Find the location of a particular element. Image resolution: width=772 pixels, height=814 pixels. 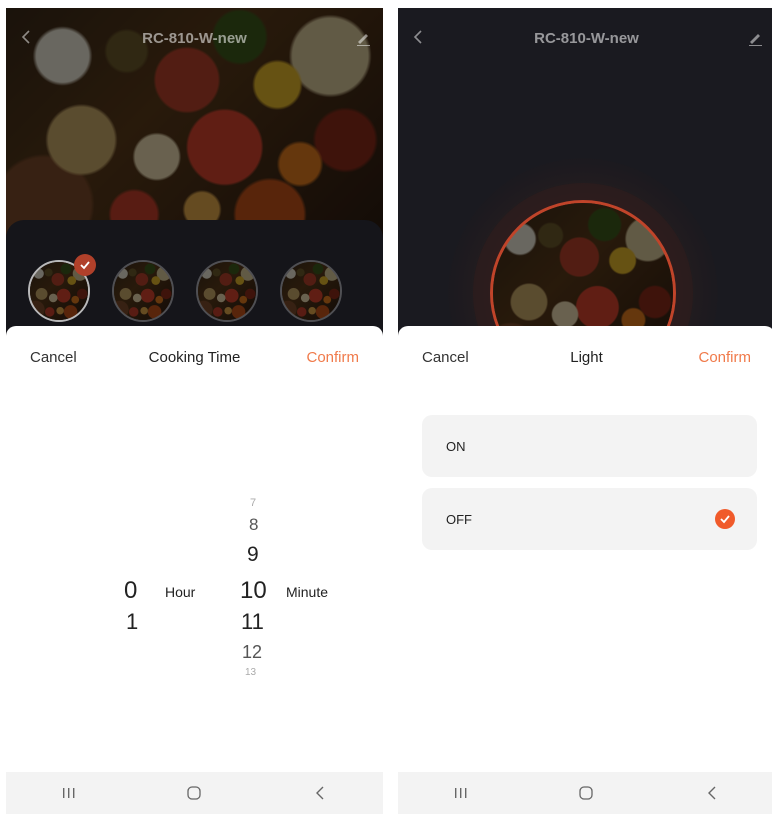

minute-option: 9 is located at coordinates (253, 555).